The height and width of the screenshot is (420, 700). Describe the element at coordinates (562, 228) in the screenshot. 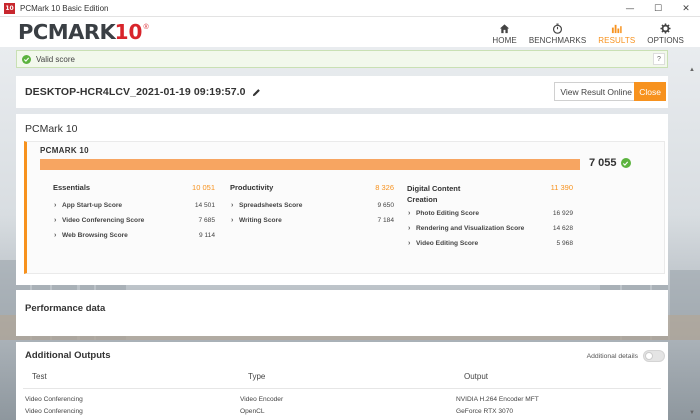

I see `subscore-value: 14 628` at that location.